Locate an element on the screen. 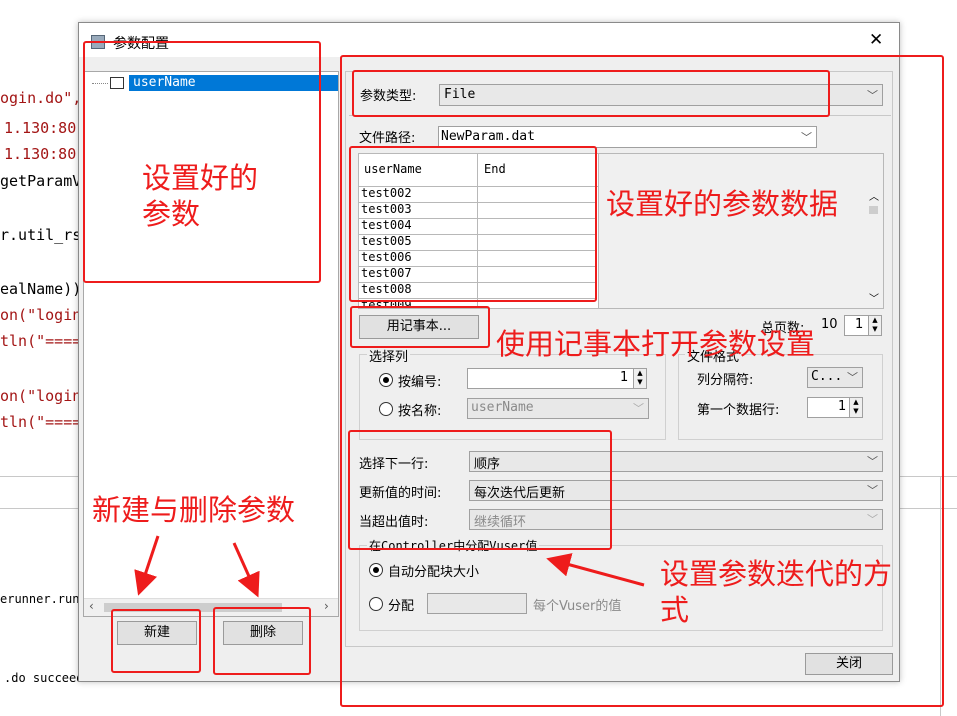 This screenshot has height=716, width=957. arrow-to-new-button is located at coordinates (147, 565).